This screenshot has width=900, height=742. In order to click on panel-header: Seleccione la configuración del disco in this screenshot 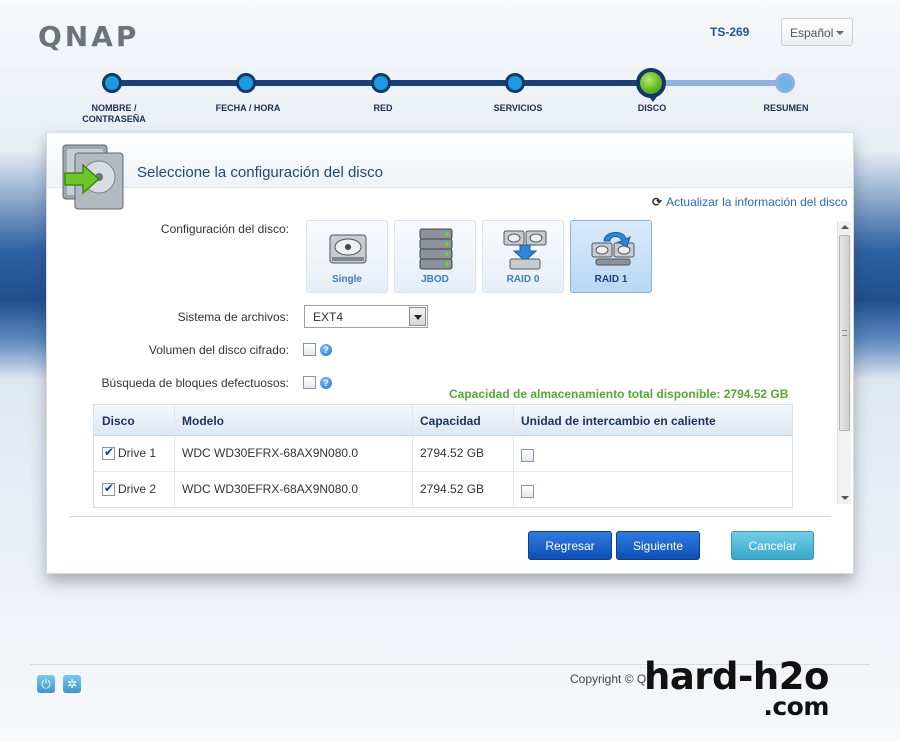, I will do `click(450, 171)`.